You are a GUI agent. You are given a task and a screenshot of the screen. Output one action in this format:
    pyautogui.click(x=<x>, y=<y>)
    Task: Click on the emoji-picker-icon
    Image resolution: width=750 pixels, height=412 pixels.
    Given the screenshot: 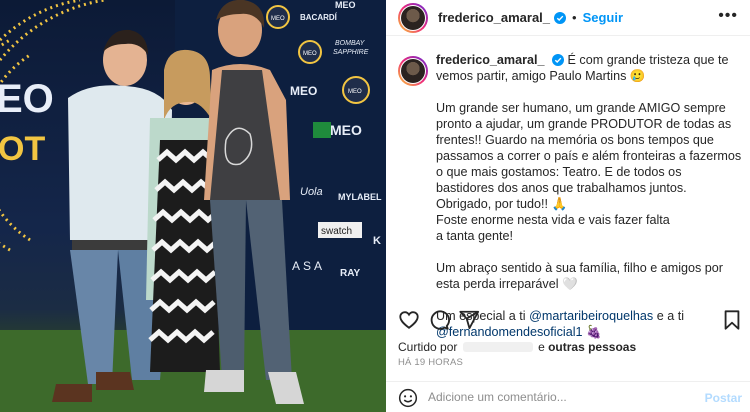 What is the action you would take?
    pyautogui.click(x=408, y=398)
    